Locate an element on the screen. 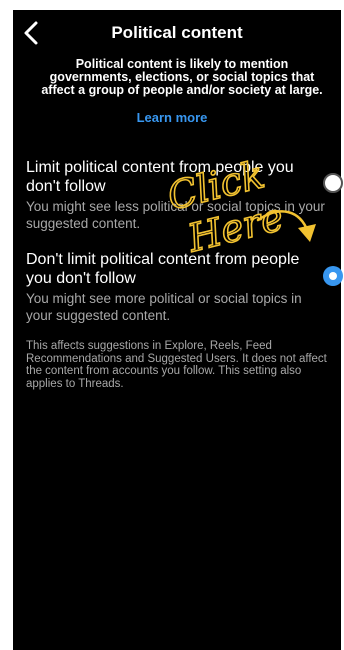 Image resolution: width=344 pixels, height=650 pixels. radio-dont-limit is located at coordinates (333, 276).